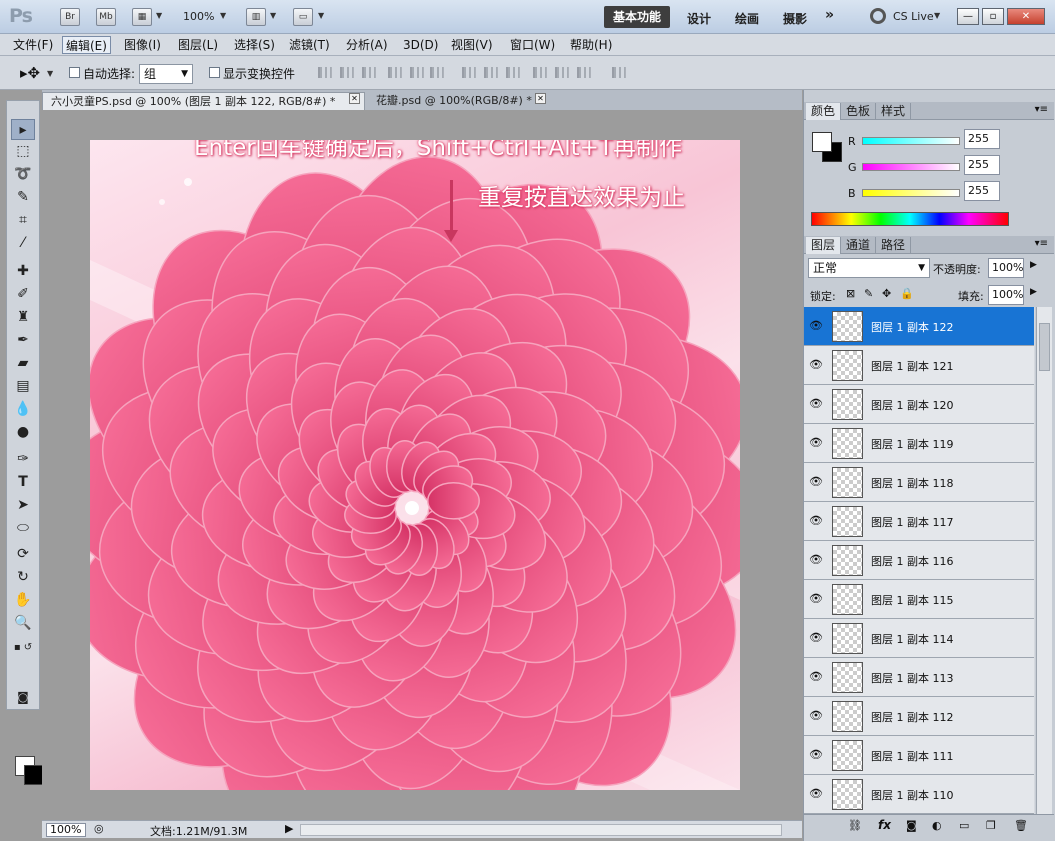 The height and width of the screenshot is (841, 1055). Describe the element at coordinates (1006, 268) in the screenshot. I see `opacity-input: 100%` at that location.